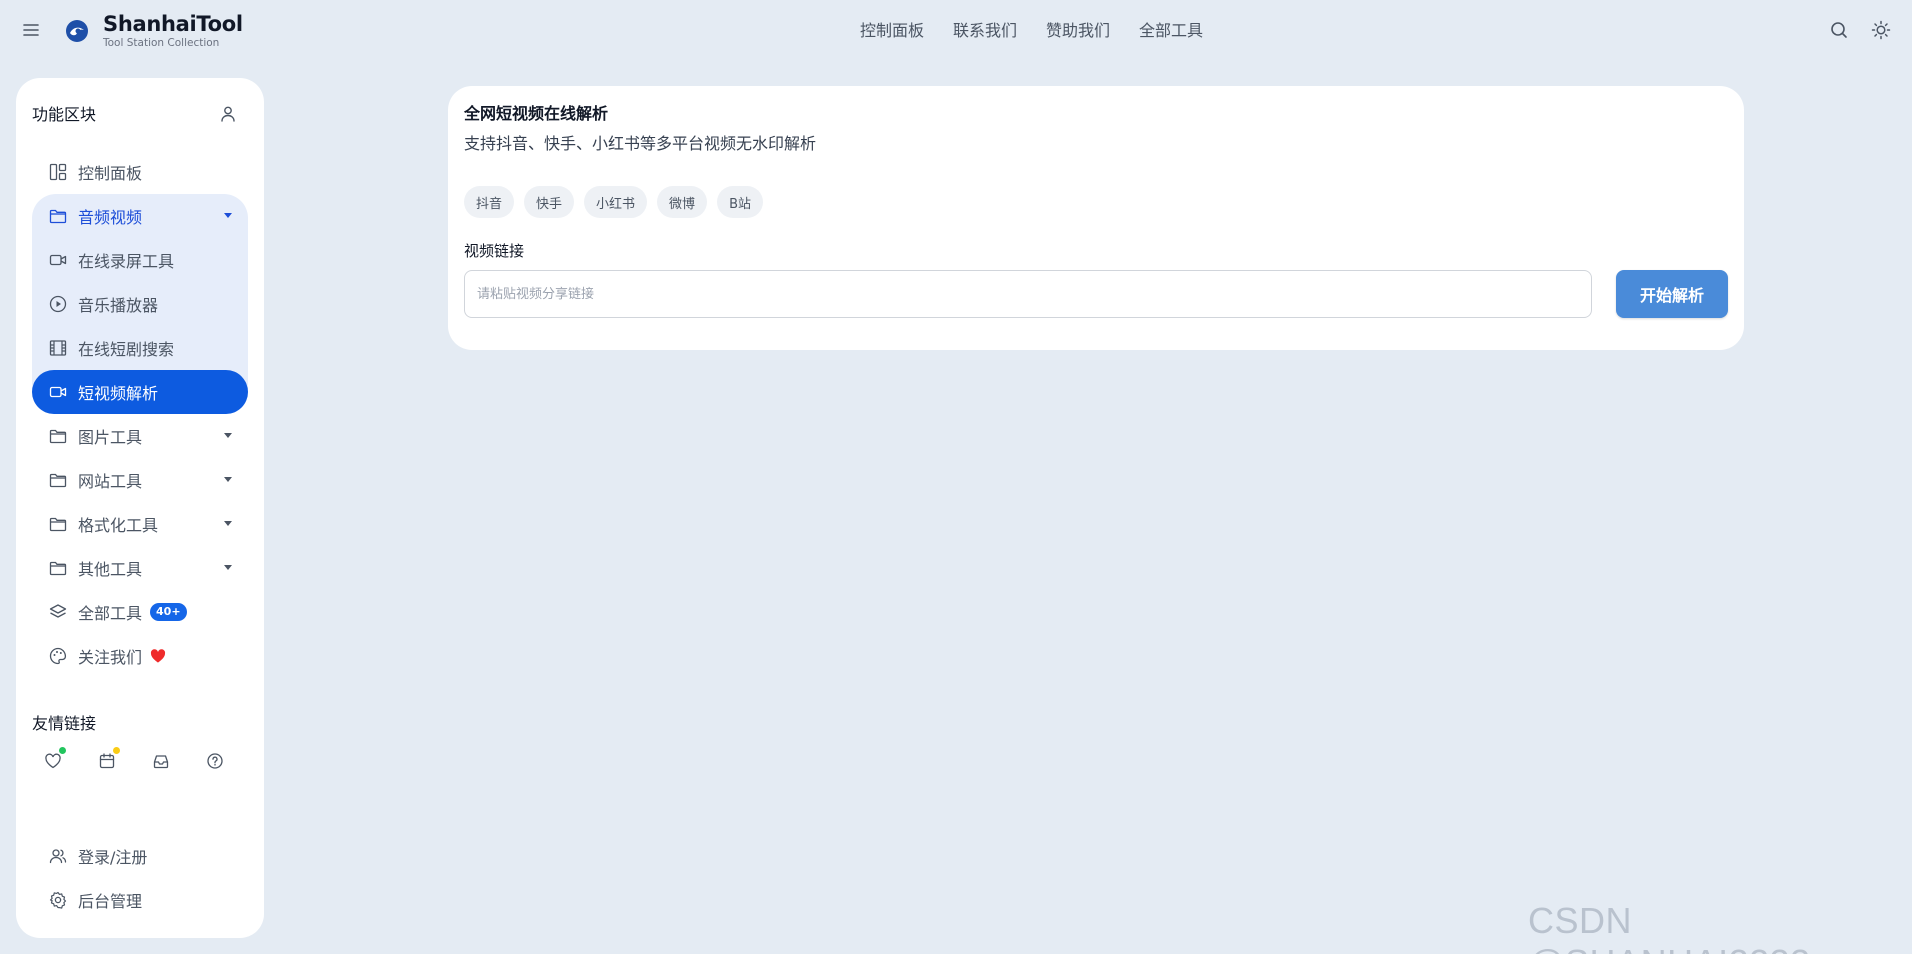 This screenshot has width=1912, height=954. Describe the element at coordinates (1028, 294) in the screenshot. I see `video-url-input` at that location.